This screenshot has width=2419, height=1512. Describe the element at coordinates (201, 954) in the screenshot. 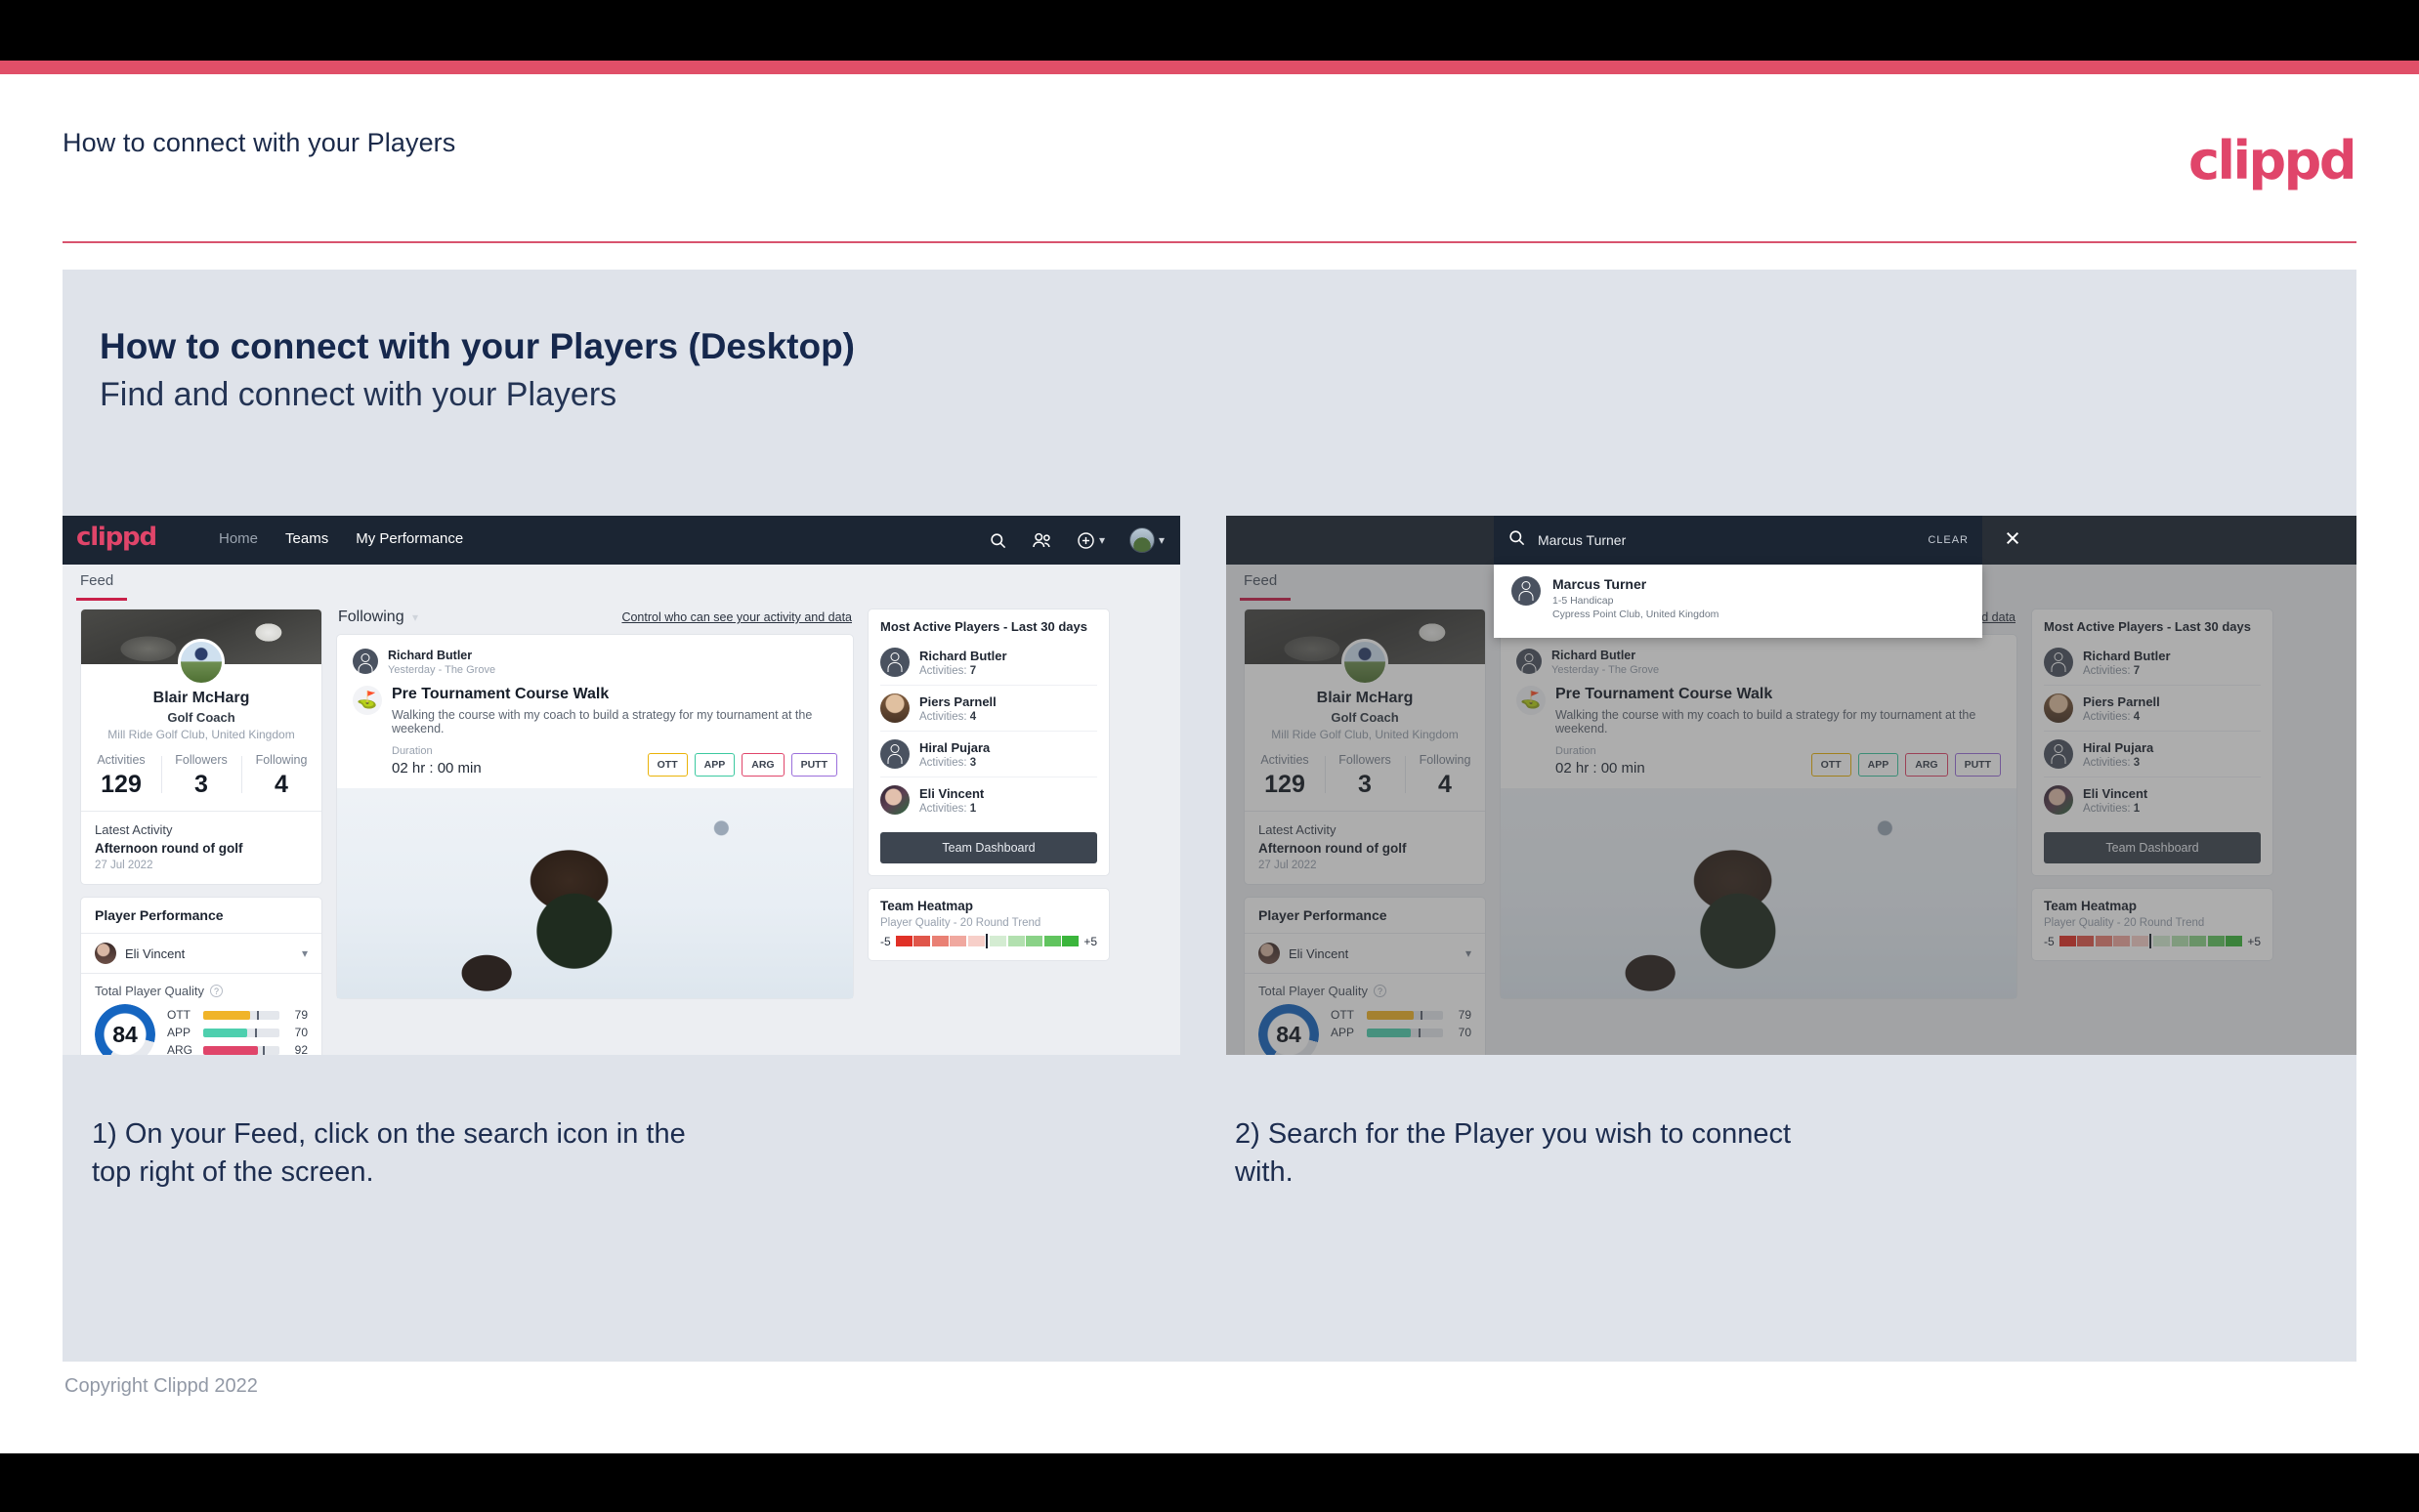

I see `player-selector: Eli Vincent ▾` at that location.